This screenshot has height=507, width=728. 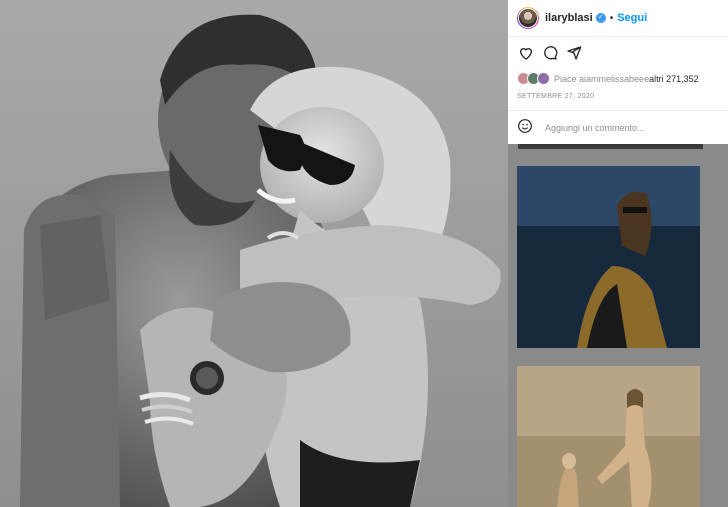 I want to click on emoji-icon, so click(x=525, y=128).